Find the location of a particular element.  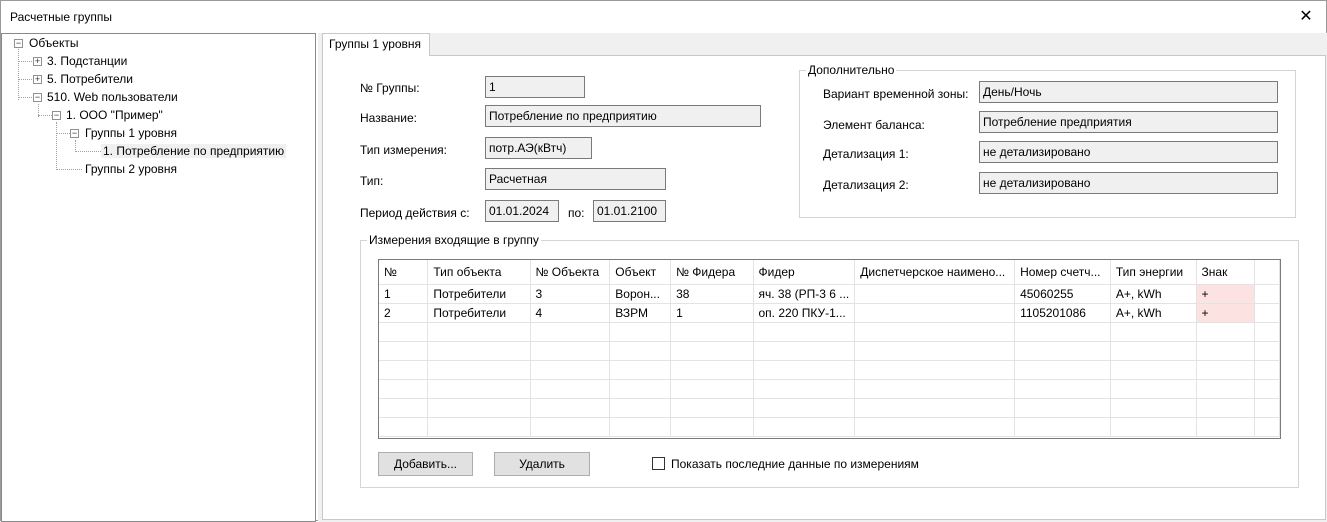

additional-legend: Дополнительно is located at coordinates (851, 70).